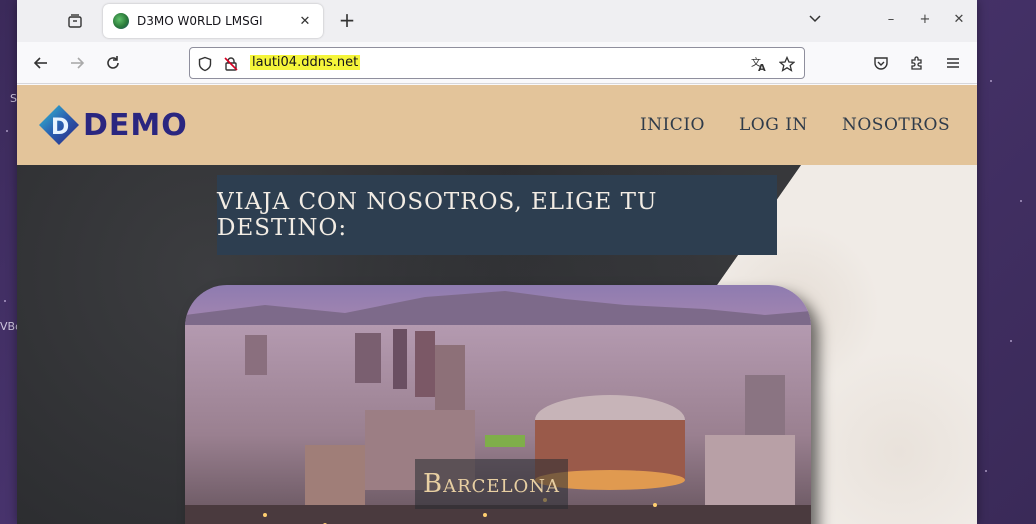 This screenshot has width=1036, height=524. What do you see at coordinates (925, 20) in the screenshot?
I see `maximize-button: +` at bounding box center [925, 20].